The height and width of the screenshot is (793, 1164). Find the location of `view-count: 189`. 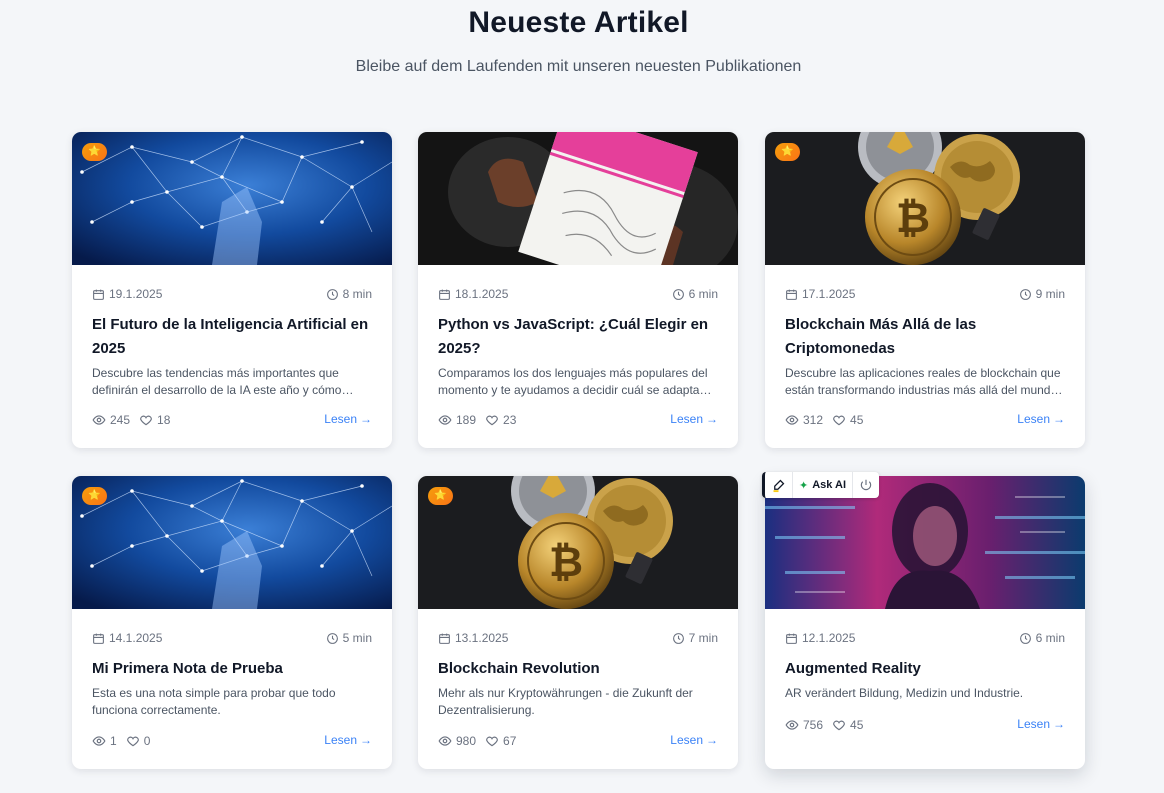

view-count: 189 is located at coordinates (466, 420).